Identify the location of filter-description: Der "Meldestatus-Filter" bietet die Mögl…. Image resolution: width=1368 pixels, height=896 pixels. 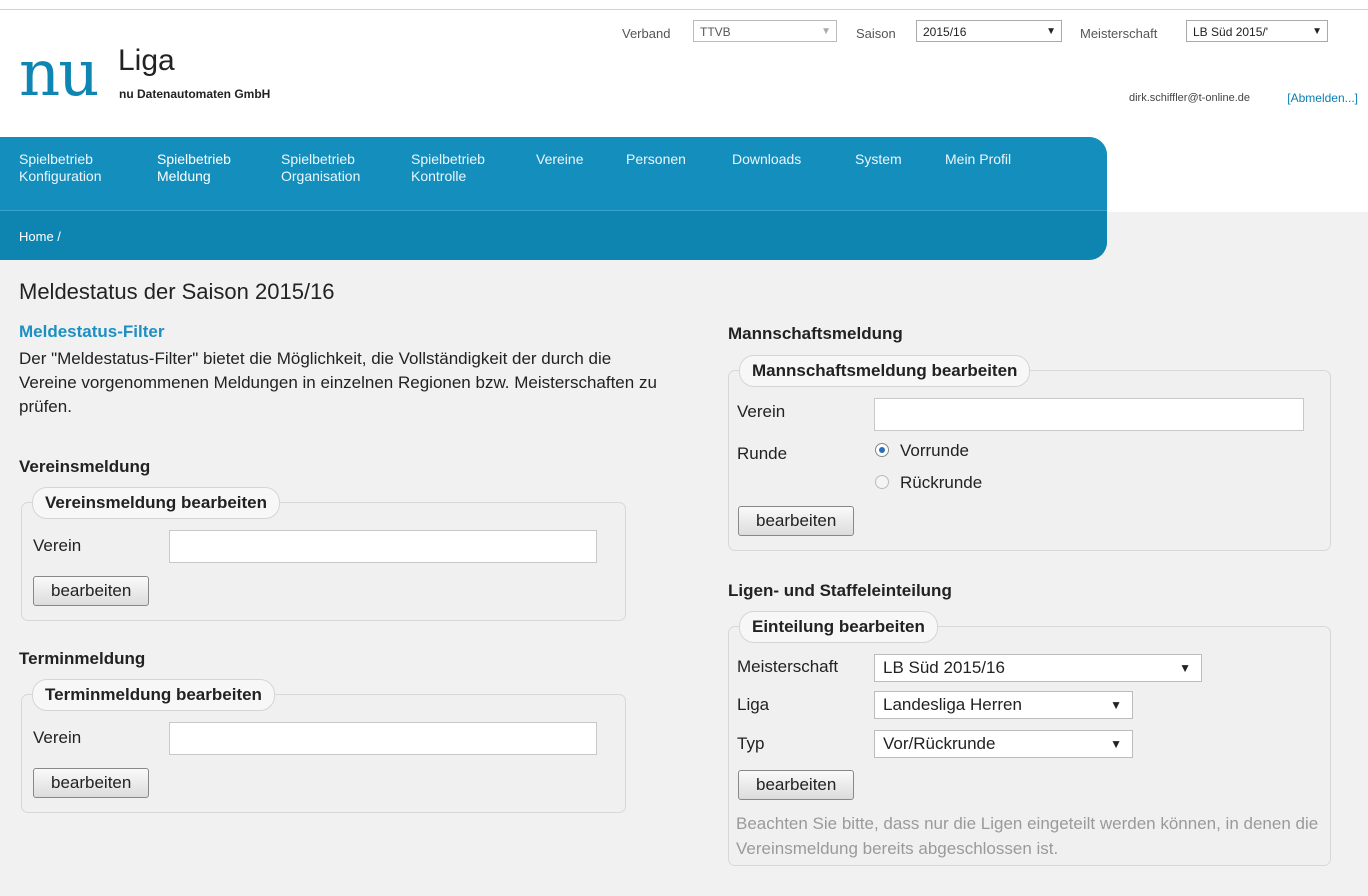
(338, 382).